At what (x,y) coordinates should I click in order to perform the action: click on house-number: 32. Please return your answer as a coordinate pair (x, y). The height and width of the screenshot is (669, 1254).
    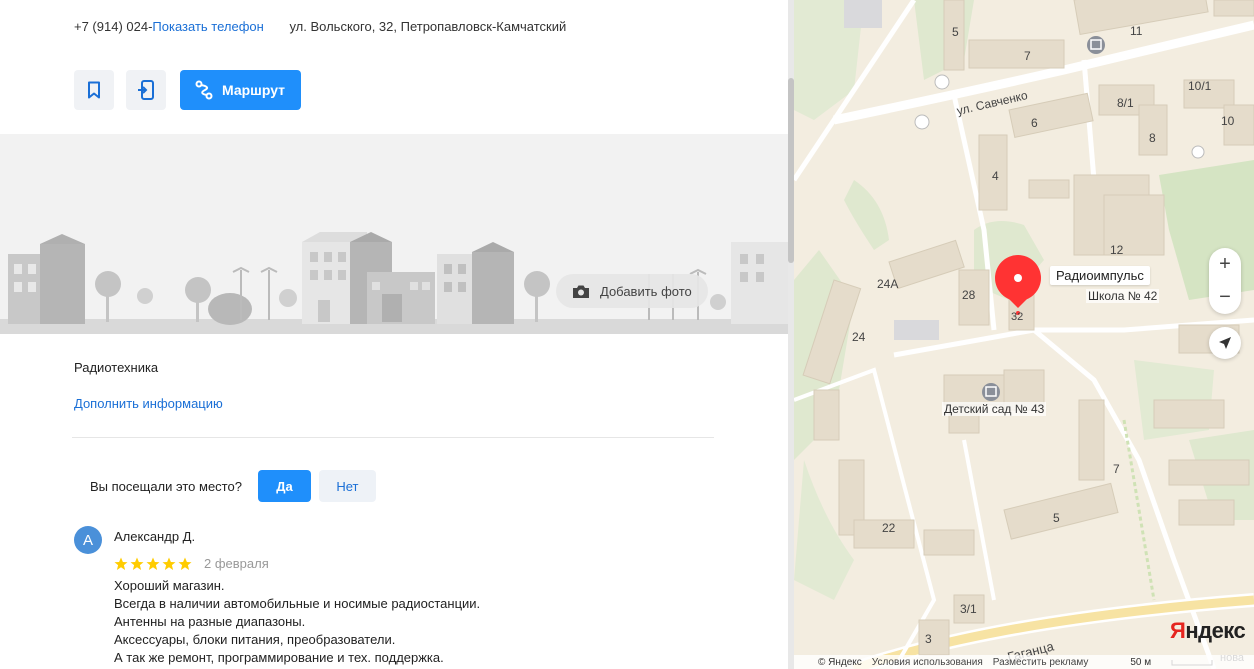
    Looking at the image, I should click on (1017, 317).